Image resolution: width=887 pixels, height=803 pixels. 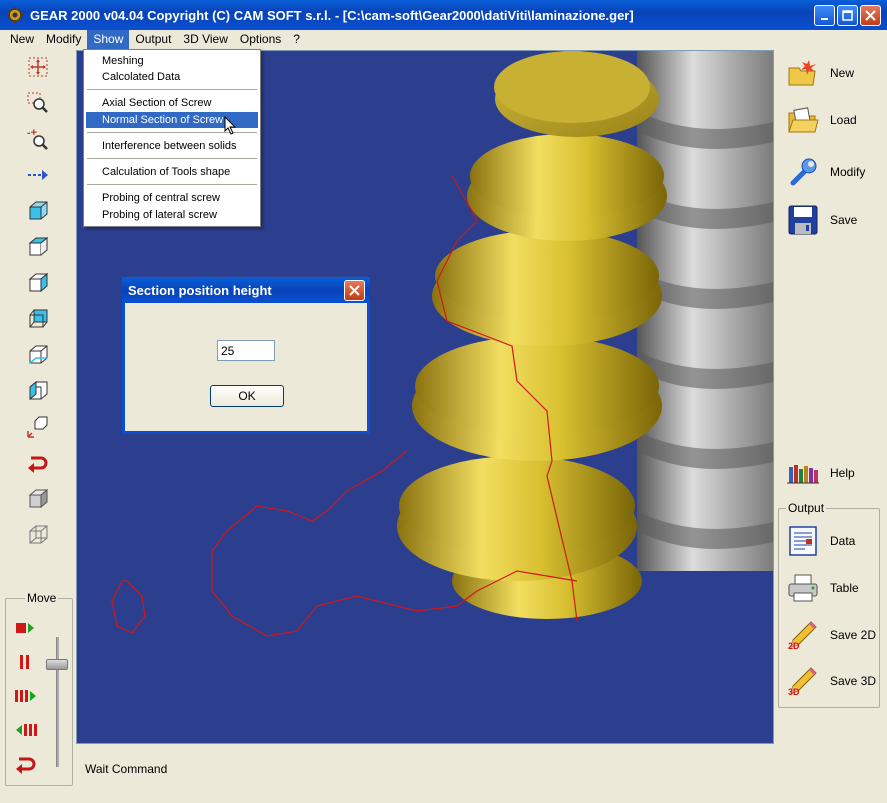 I want to click on cube-right-icon, so click(x=38, y=282).